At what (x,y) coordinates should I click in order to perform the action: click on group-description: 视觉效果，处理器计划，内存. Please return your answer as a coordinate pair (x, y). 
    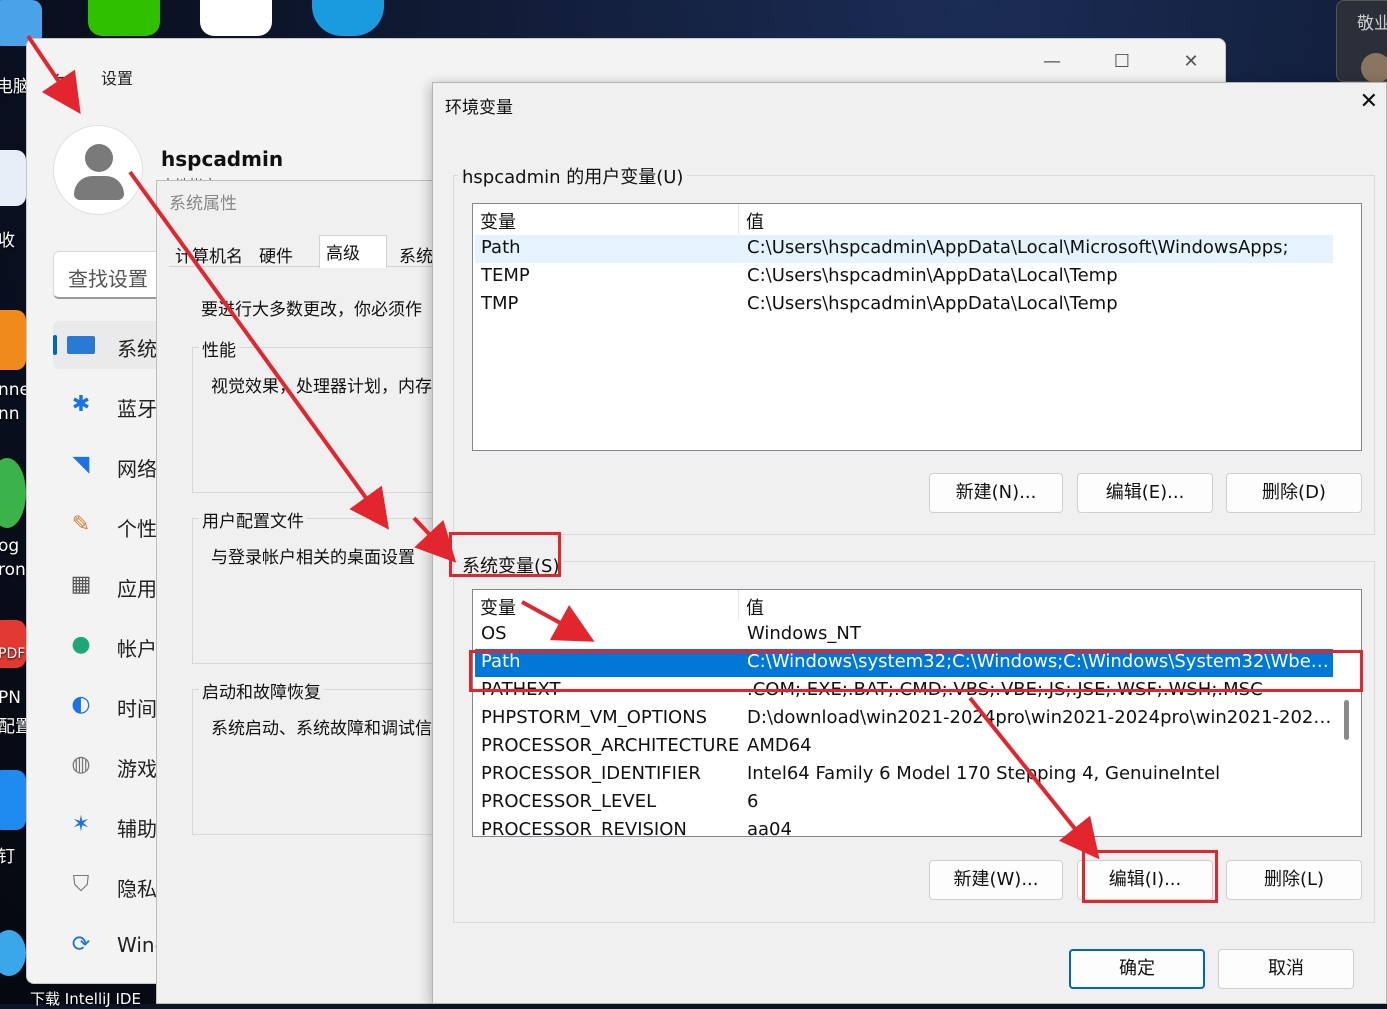
    Looking at the image, I should click on (321, 387).